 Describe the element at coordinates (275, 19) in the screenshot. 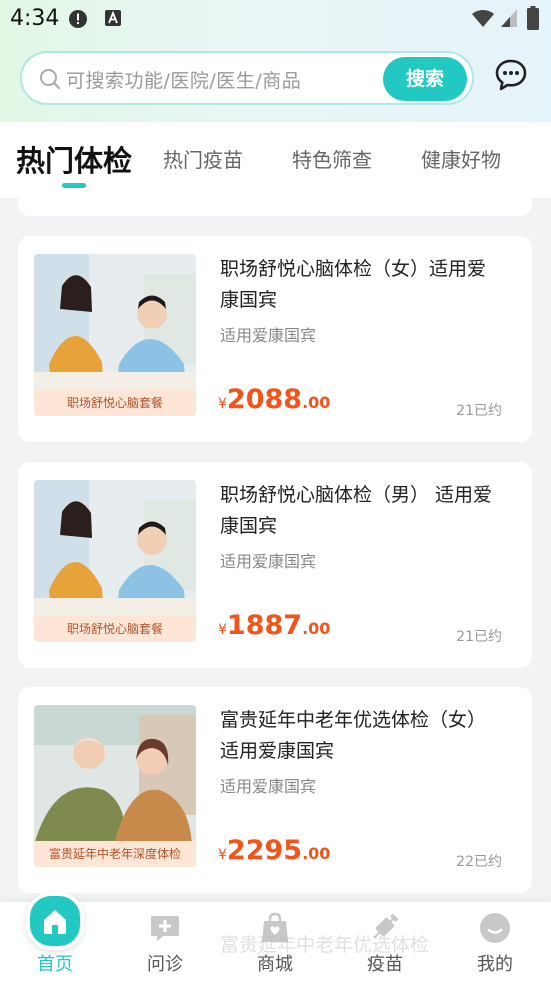

I see `status-bar: 4:34` at that location.